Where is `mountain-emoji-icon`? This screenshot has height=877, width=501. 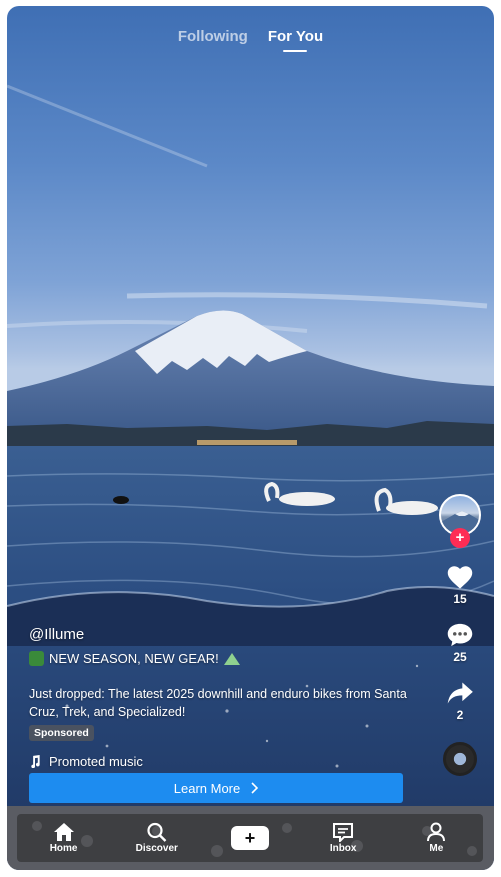 mountain-emoji-icon is located at coordinates (231, 658).